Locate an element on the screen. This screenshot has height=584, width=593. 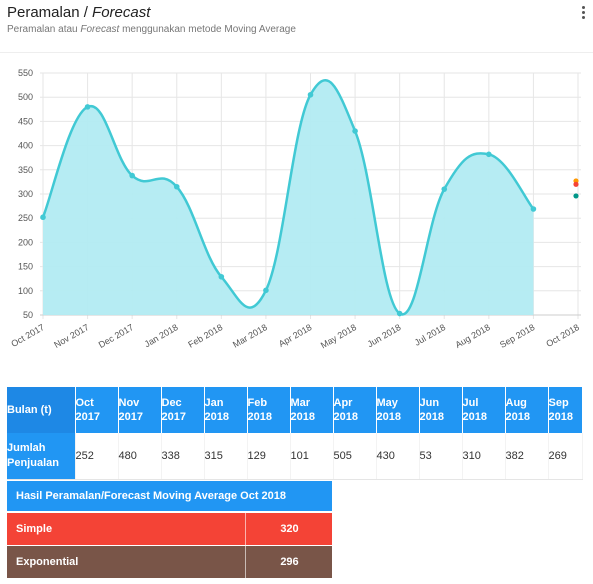
month-header-0: Oct 2017 is located at coordinates (97, 410).